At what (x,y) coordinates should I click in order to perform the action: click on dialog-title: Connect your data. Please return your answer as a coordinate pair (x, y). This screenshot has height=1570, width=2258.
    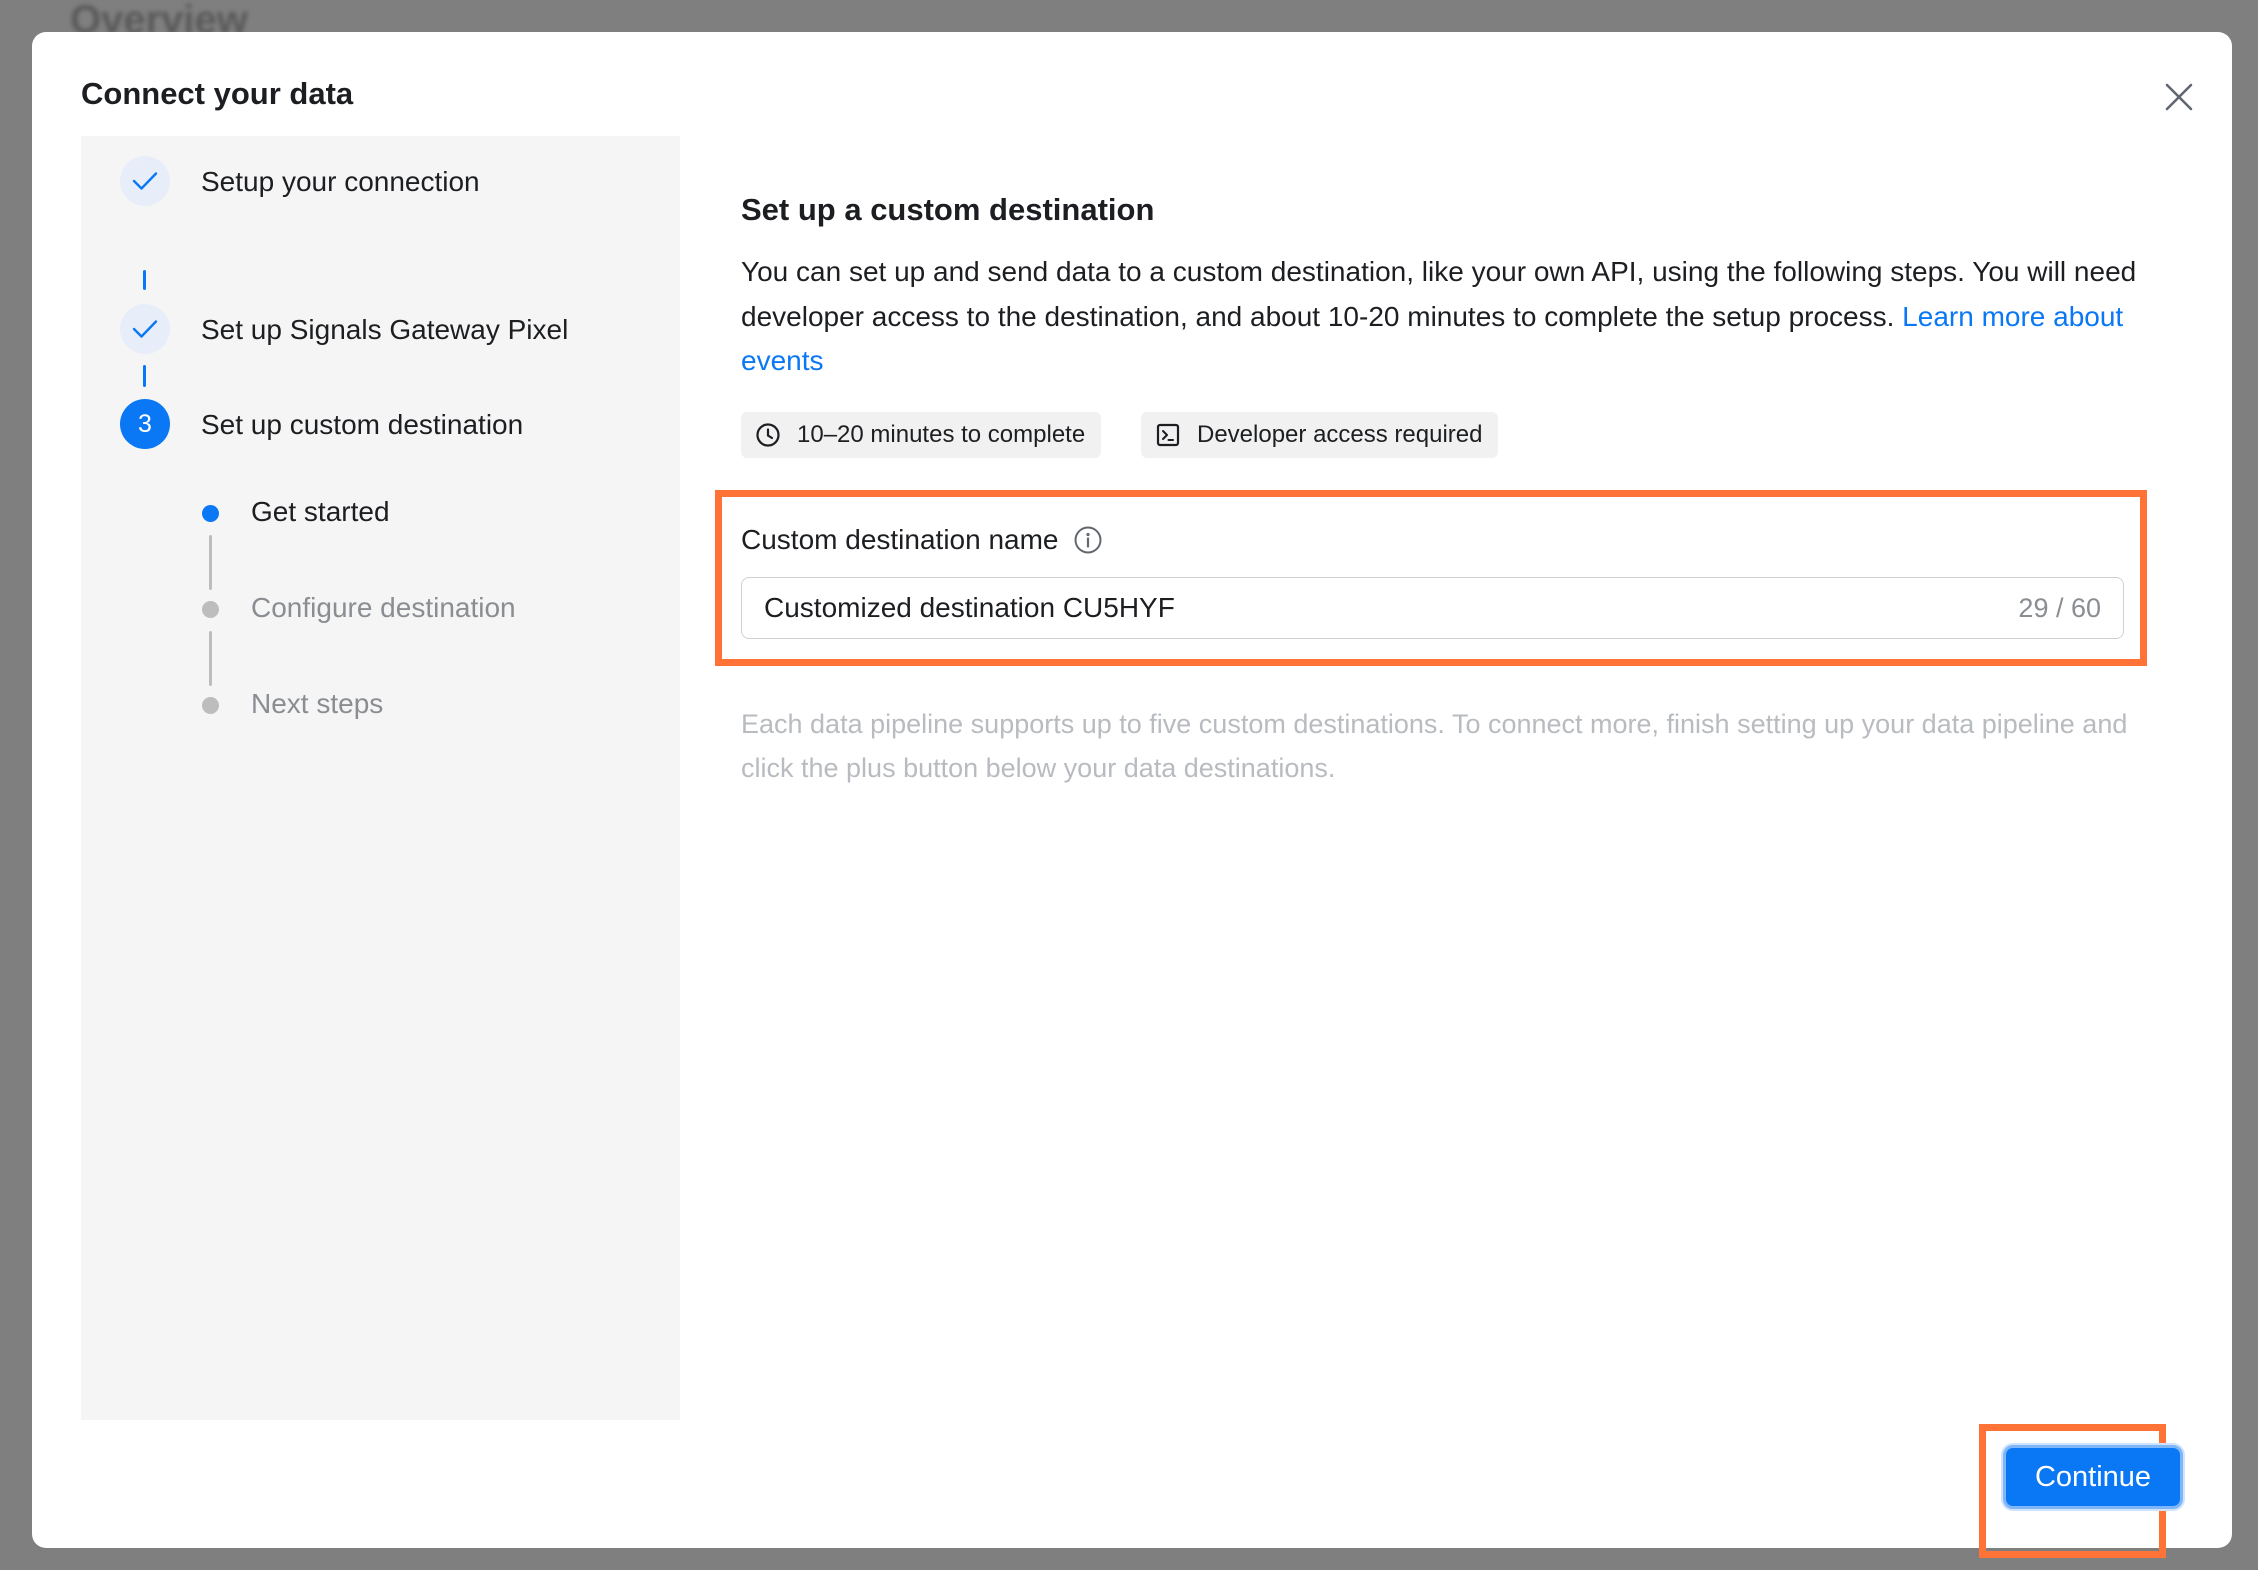
    Looking at the image, I should click on (217, 93).